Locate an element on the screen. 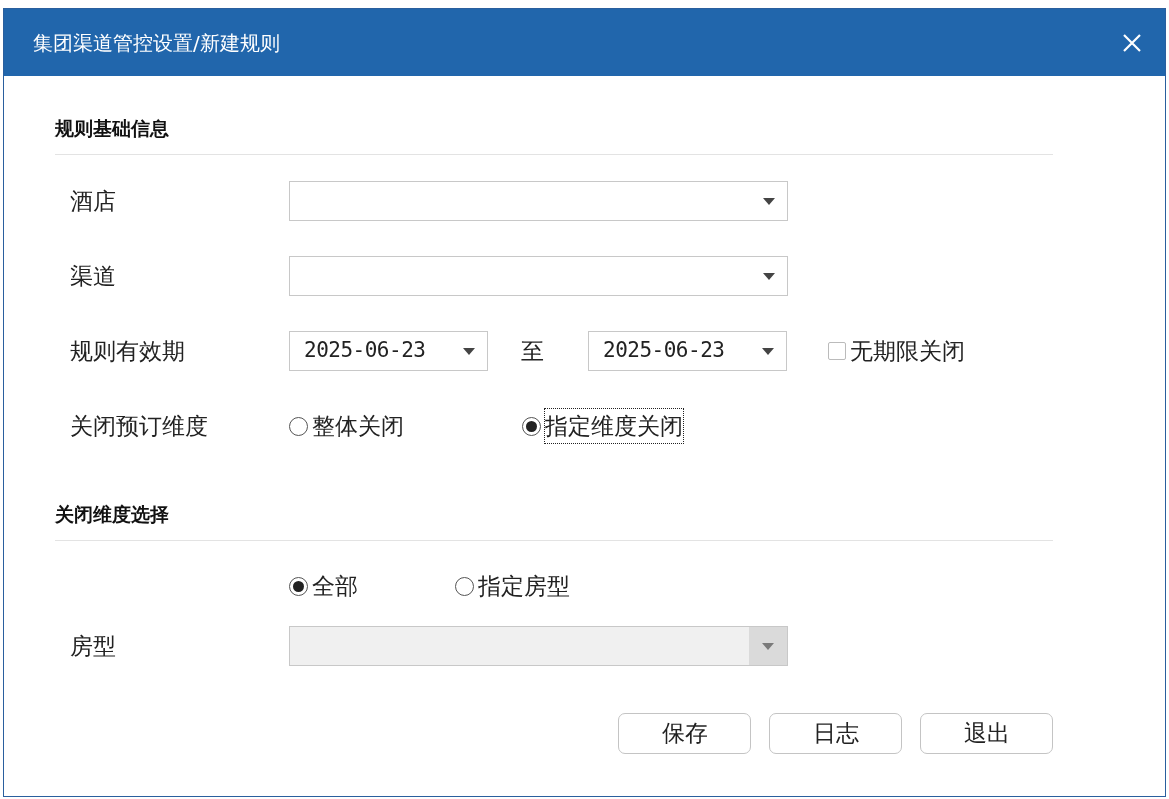 This screenshot has width=1169, height=799. checkbox is located at coordinates (837, 351).